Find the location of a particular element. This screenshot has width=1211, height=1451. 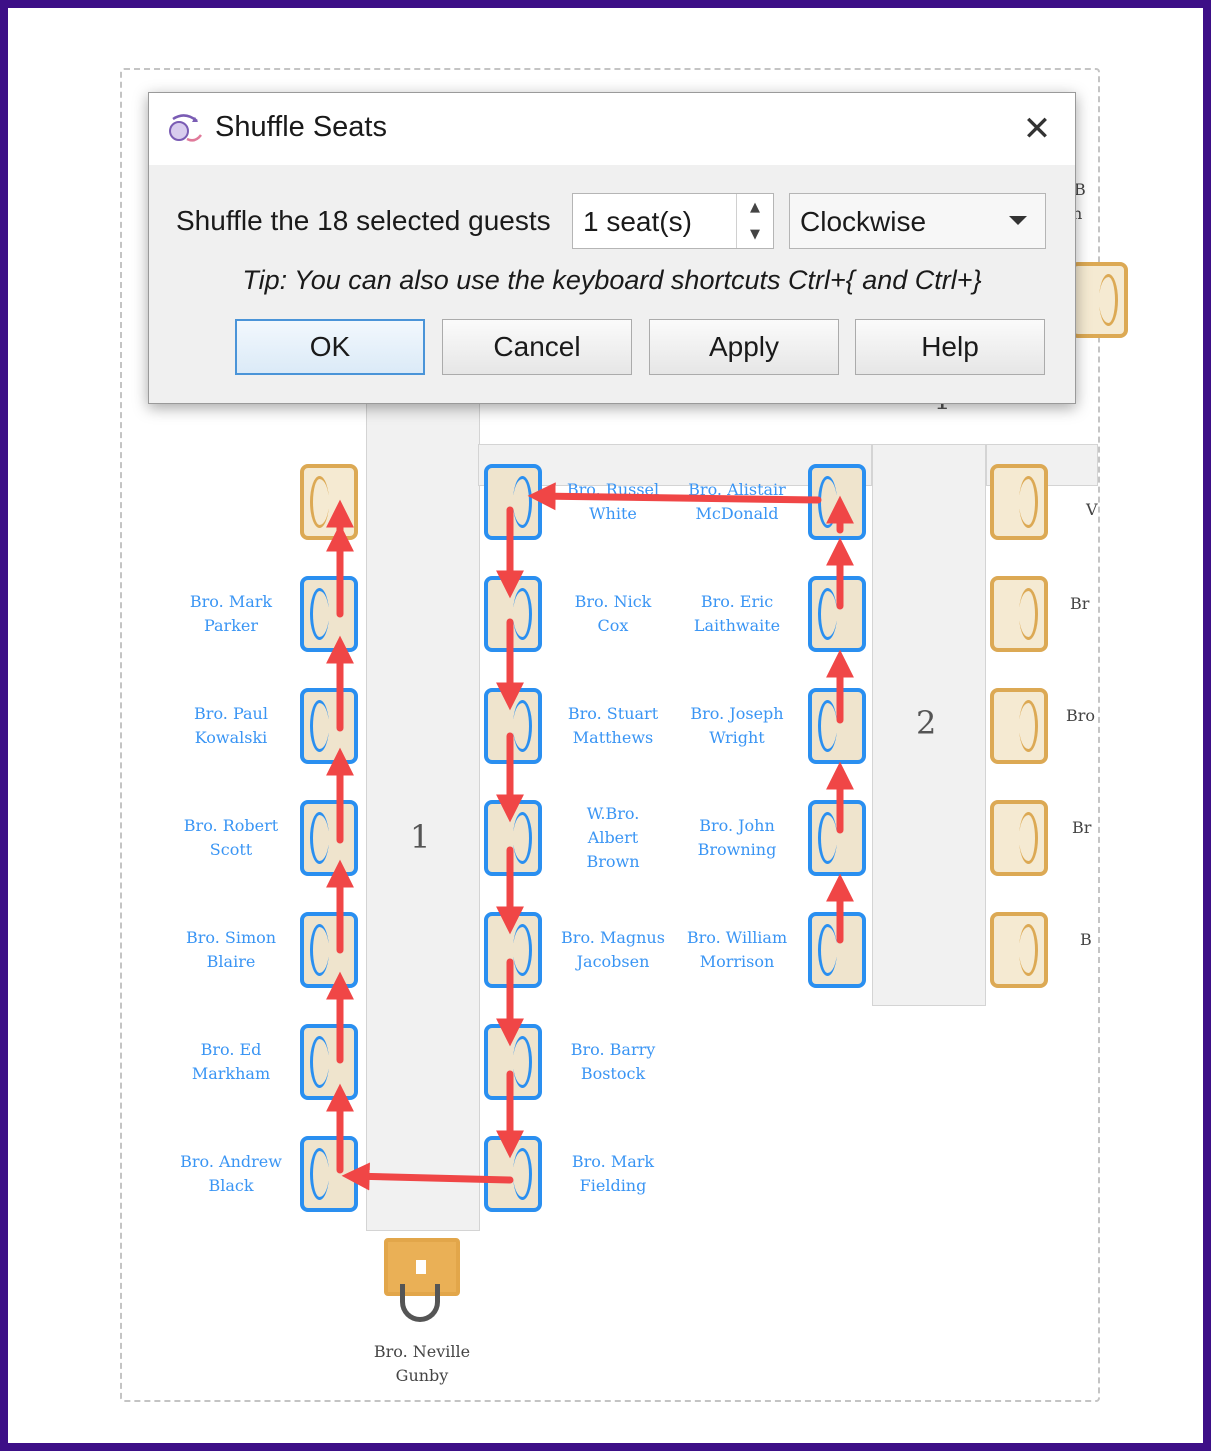

dialog-title: Shuffle Seats is located at coordinates (301, 127).